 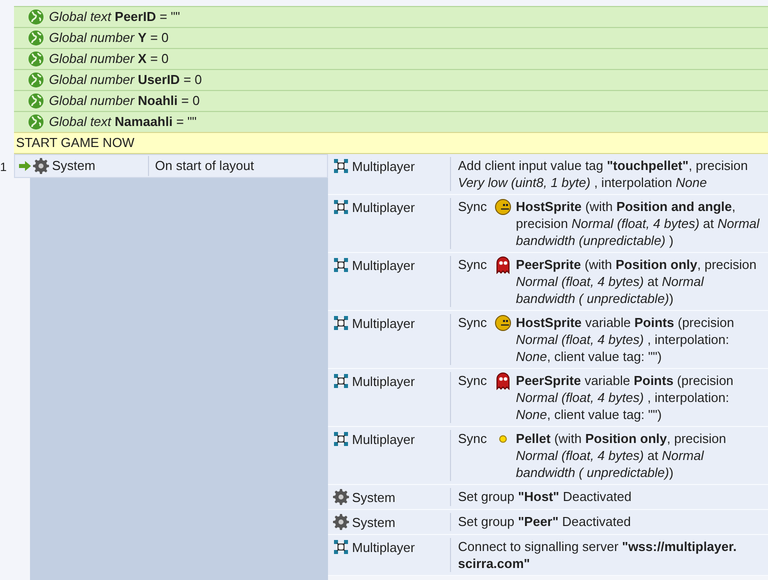 I want to click on comment-row: START GAME NOW, so click(x=391, y=143).